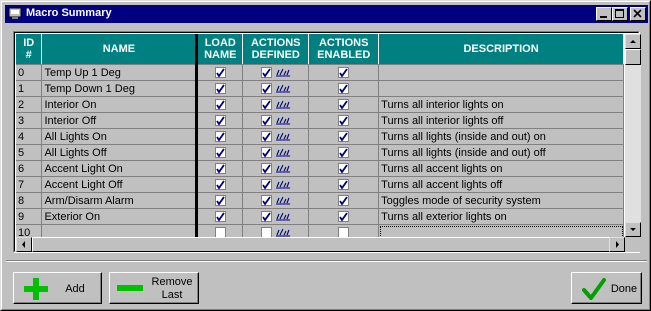 Image resolution: width=651 pixels, height=311 pixels. What do you see at coordinates (501, 49) in the screenshot?
I see `col-header-description: DESCRIPTION` at bounding box center [501, 49].